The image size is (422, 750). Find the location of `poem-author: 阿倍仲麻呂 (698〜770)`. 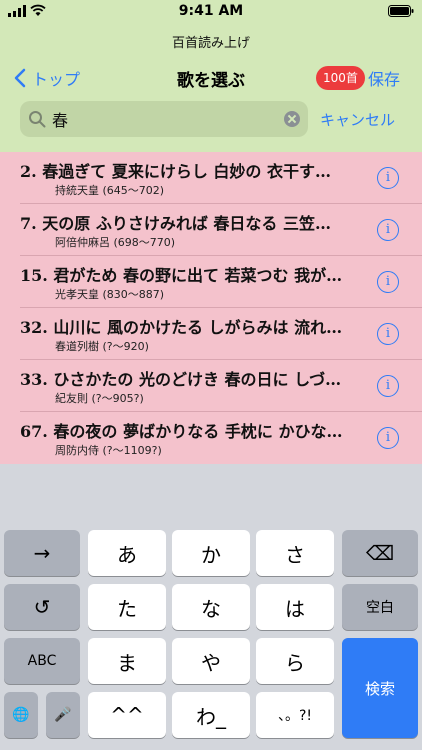

poem-author: 阿倍仲麻呂 (698〜770) is located at coordinates (115, 242).